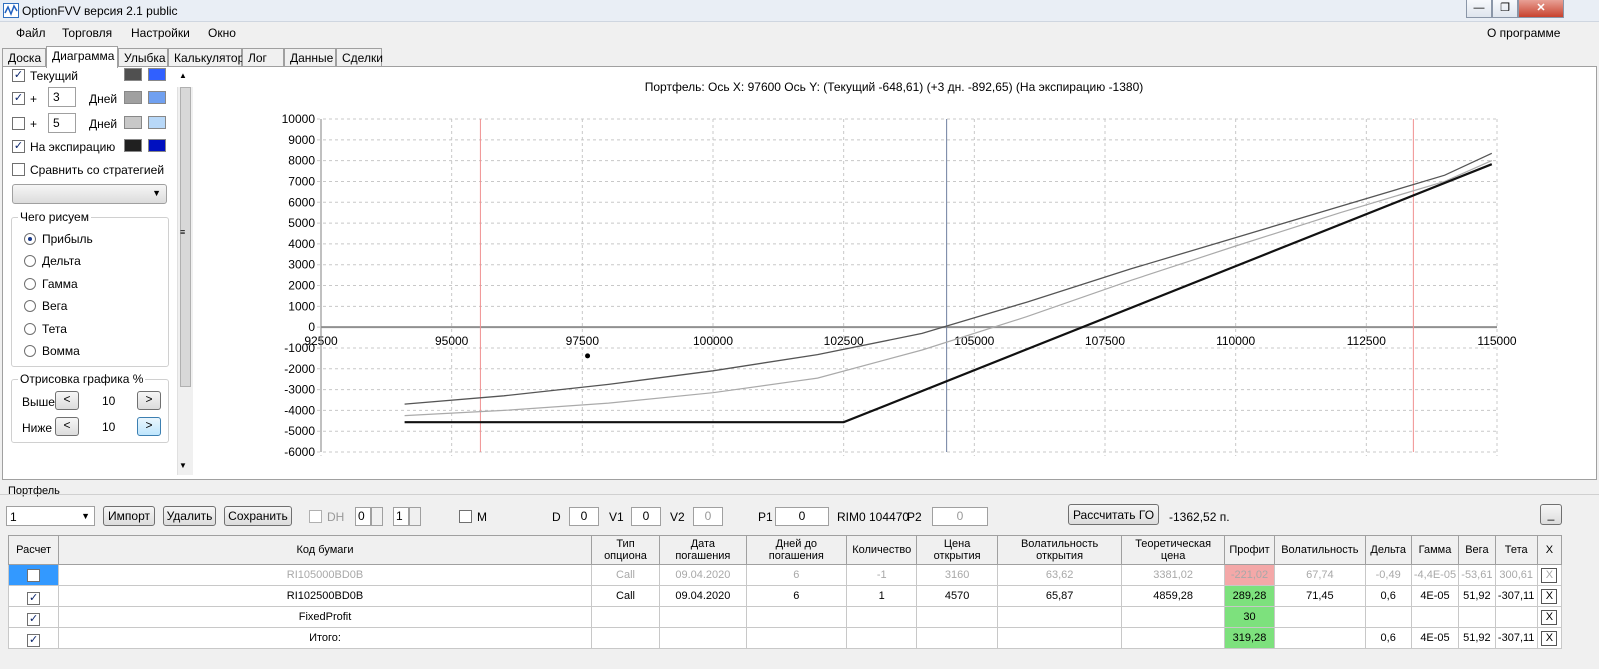 This screenshot has width=1599, height=669. What do you see at coordinates (143, 57) in the screenshot?
I see `tab-smile: Улыбка` at bounding box center [143, 57].